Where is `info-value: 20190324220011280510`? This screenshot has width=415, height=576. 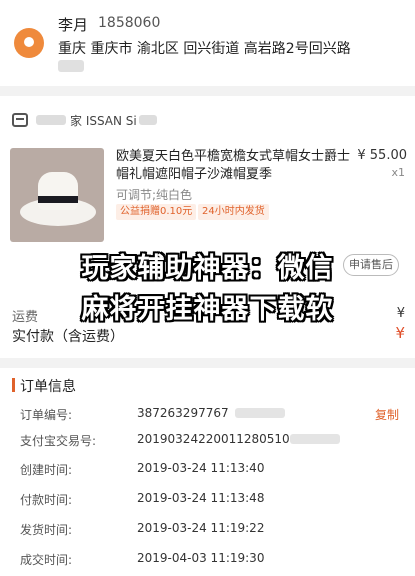
info-value: 20190324220011280510 is located at coordinates (213, 439).